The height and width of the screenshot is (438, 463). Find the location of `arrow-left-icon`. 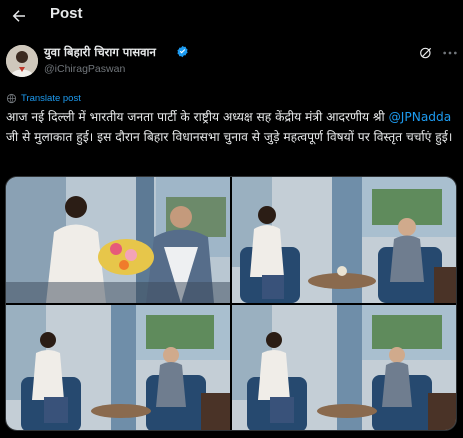

arrow-left-icon is located at coordinates (18, 16).